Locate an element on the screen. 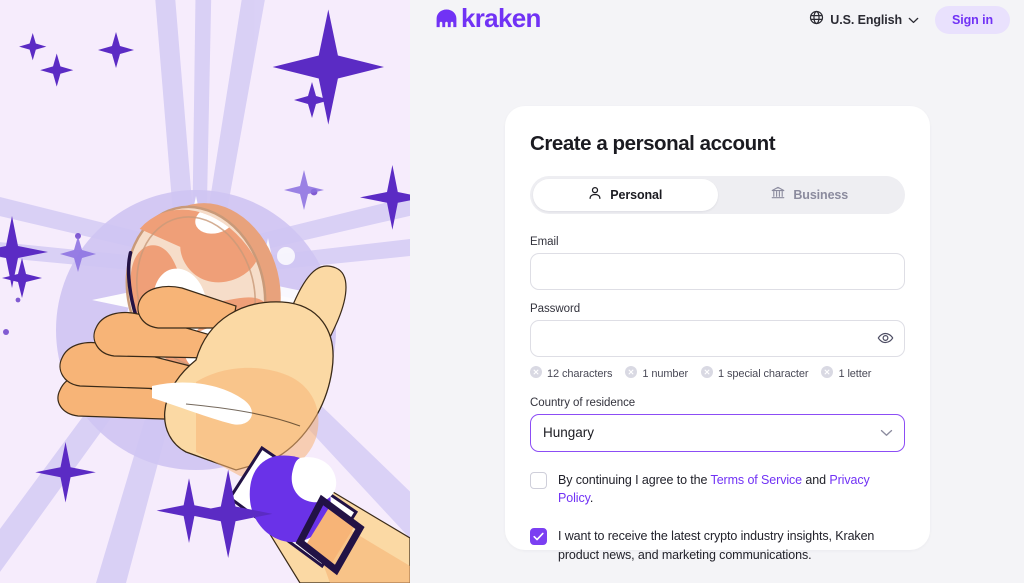 The width and height of the screenshot is (1024, 583). check-icon is located at coordinates (538, 536).